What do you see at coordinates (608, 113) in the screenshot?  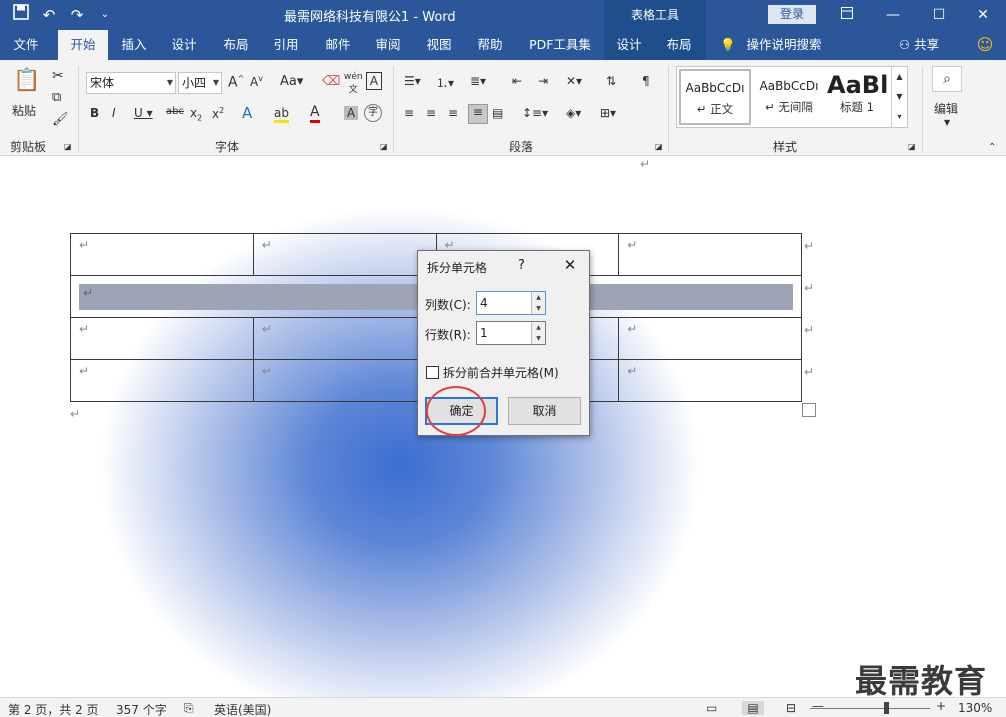 I see `borders-icon: ⊞▾` at bounding box center [608, 113].